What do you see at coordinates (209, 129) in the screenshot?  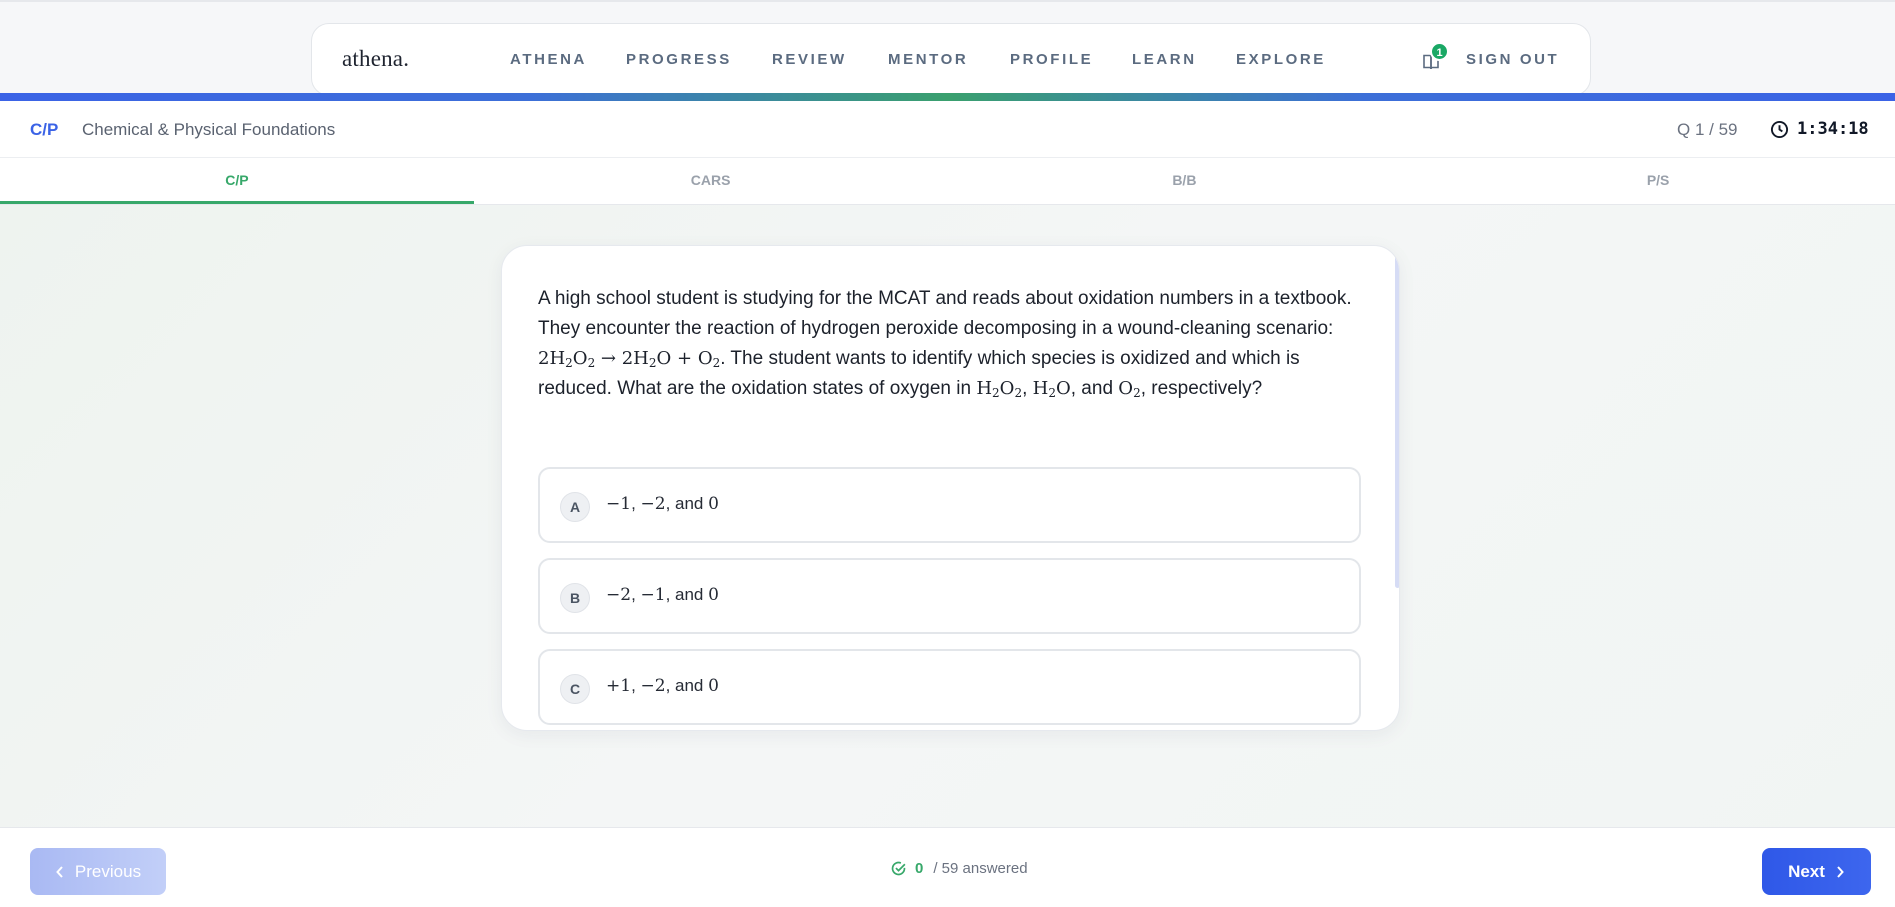 I see `section-name: Chemical & Physical Foundations` at bounding box center [209, 129].